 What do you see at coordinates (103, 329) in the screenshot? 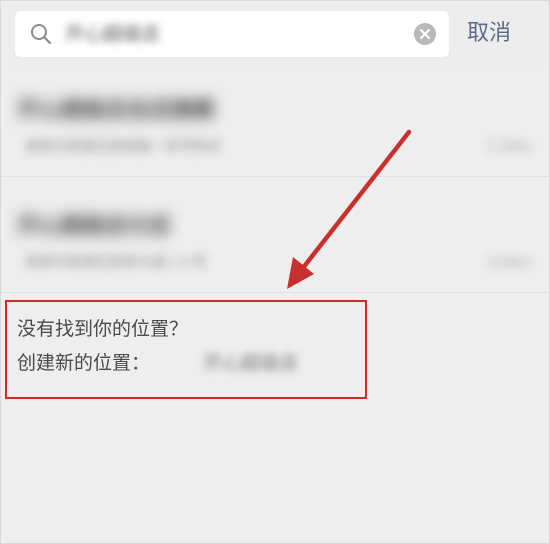
I see `not-found-text: 没有找到你的位置？` at bounding box center [103, 329].